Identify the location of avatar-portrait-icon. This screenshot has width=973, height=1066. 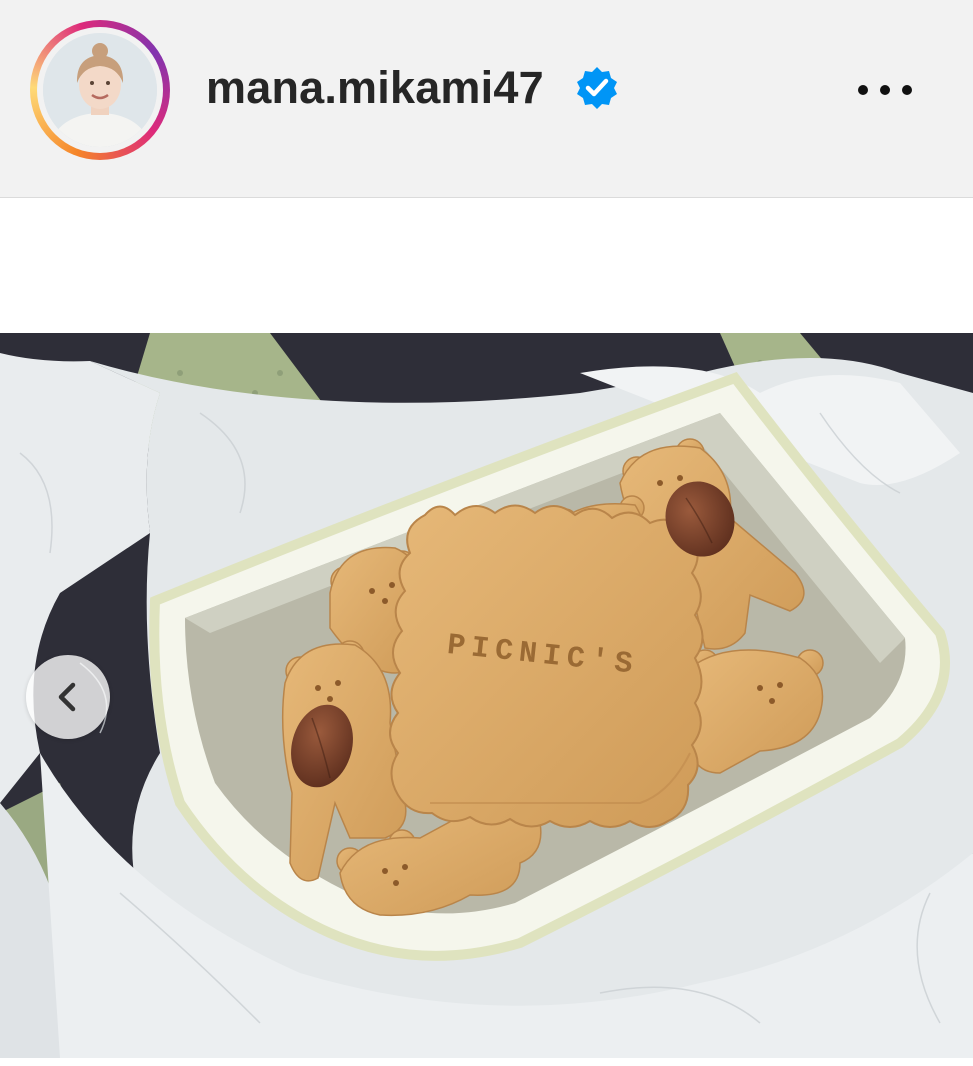
(100, 90).